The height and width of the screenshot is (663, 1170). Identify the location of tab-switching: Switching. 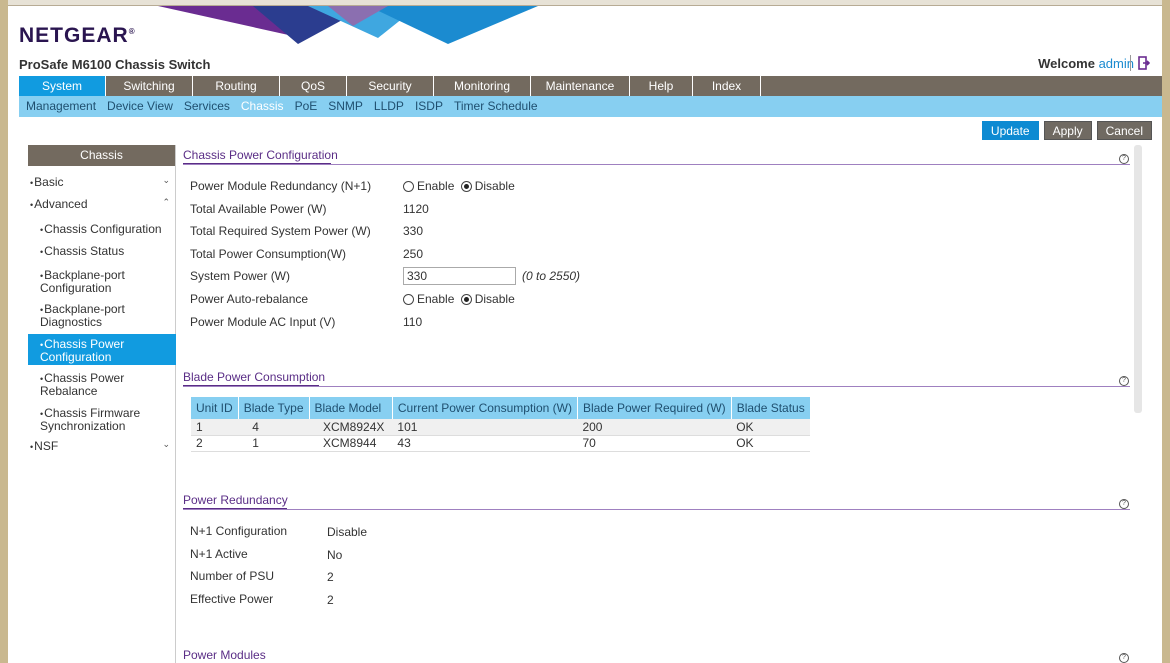
(149, 86).